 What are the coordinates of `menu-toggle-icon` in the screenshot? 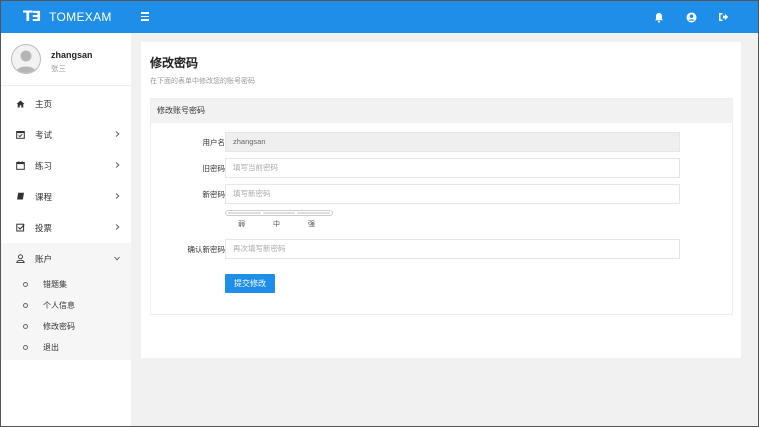 It's located at (145, 16).